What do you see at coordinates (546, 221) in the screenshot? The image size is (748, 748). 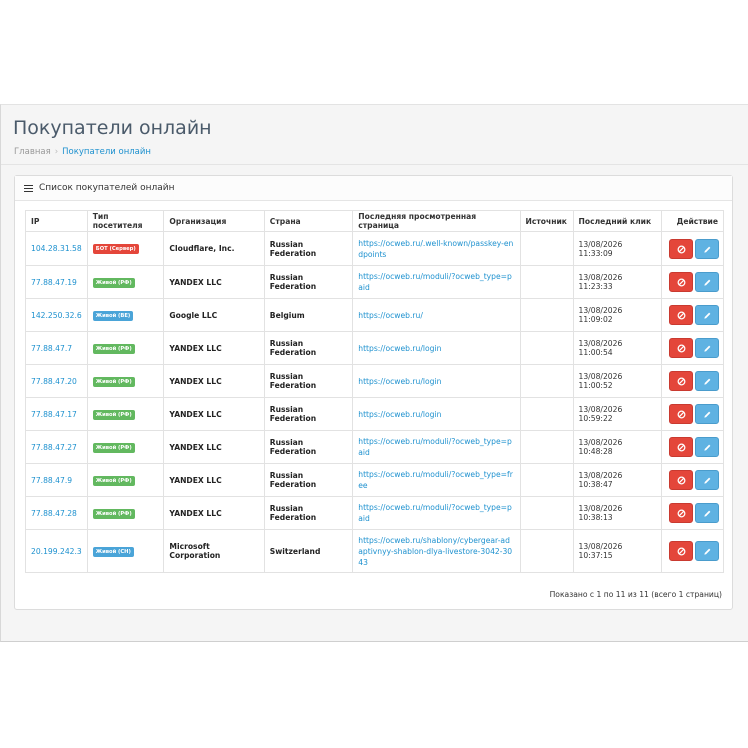 I see `column-header-source: Источник` at bounding box center [546, 221].